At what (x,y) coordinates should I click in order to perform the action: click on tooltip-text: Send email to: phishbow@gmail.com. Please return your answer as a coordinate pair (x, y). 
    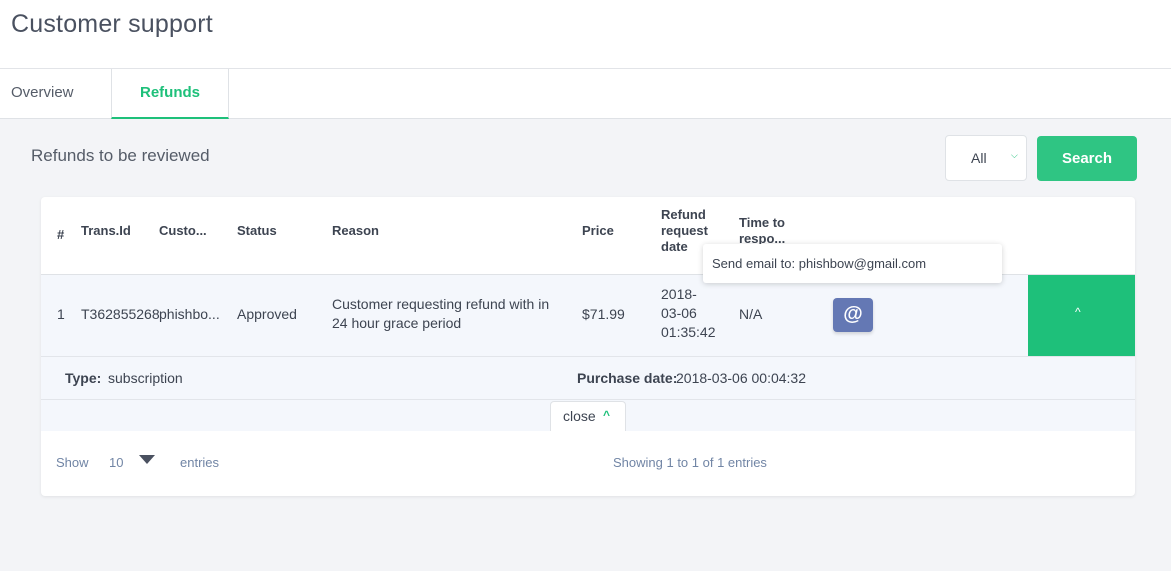
    Looking at the image, I should click on (819, 263).